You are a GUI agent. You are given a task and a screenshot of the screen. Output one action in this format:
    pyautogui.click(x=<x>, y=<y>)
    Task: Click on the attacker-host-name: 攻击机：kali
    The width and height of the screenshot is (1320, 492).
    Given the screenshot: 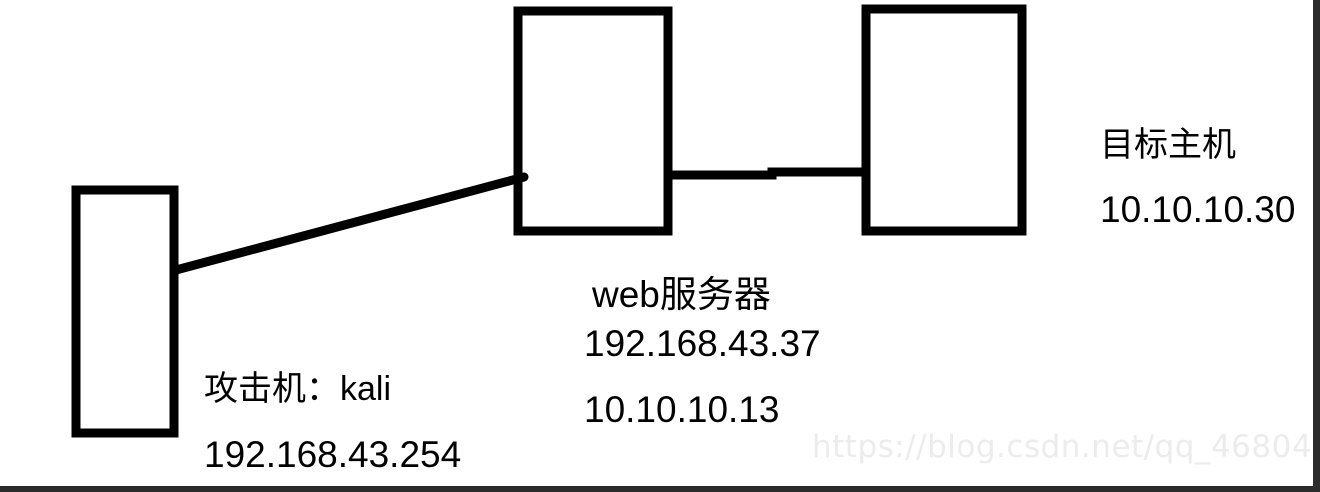 What is the action you would take?
    pyautogui.click(x=298, y=389)
    